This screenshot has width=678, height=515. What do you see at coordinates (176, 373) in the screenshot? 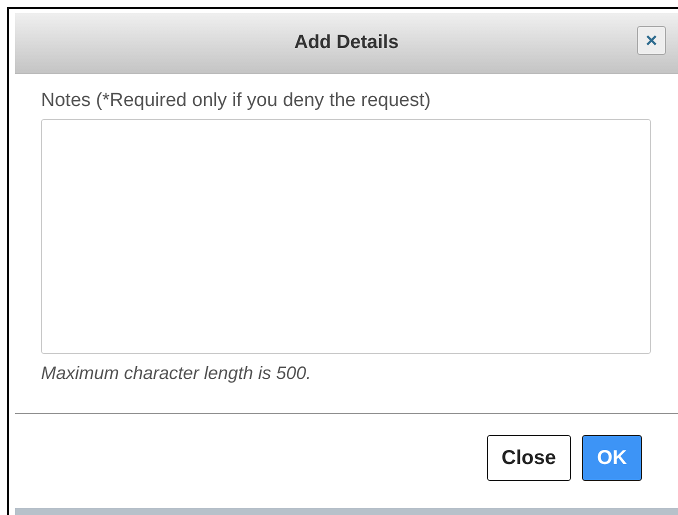
I see `notes-hint: Maximum character length is 500.` at bounding box center [176, 373].